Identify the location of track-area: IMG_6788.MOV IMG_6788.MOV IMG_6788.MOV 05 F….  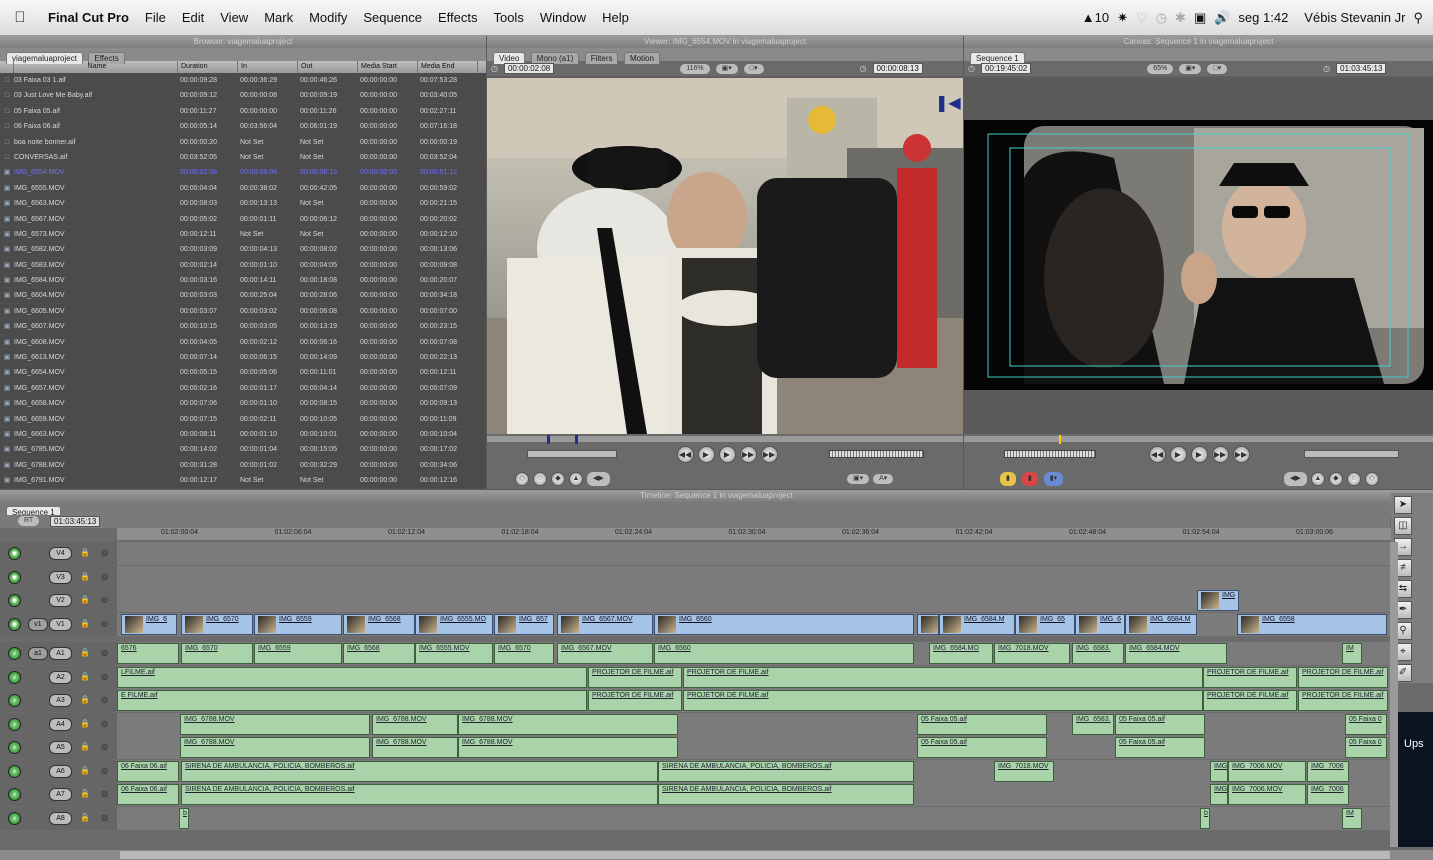
(753, 747).